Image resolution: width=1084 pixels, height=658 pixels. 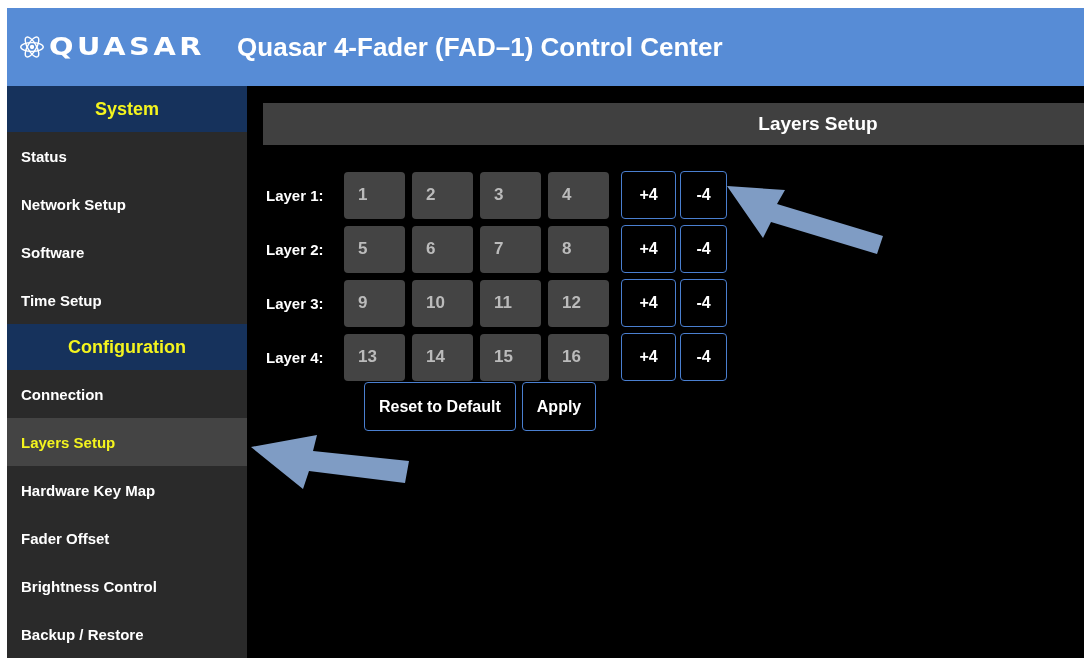 I want to click on brand-logo: QUASAR, so click(x=127, y=47).